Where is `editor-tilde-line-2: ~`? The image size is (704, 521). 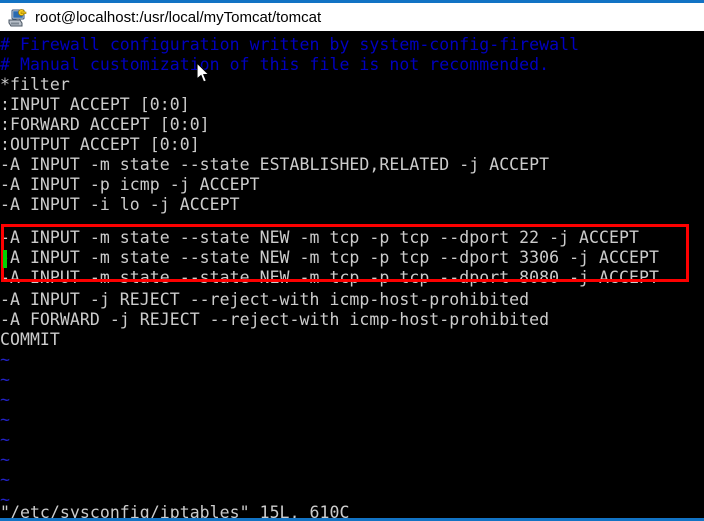
editor-tilde-line-2: ~ is located at coordinates (5, 379).